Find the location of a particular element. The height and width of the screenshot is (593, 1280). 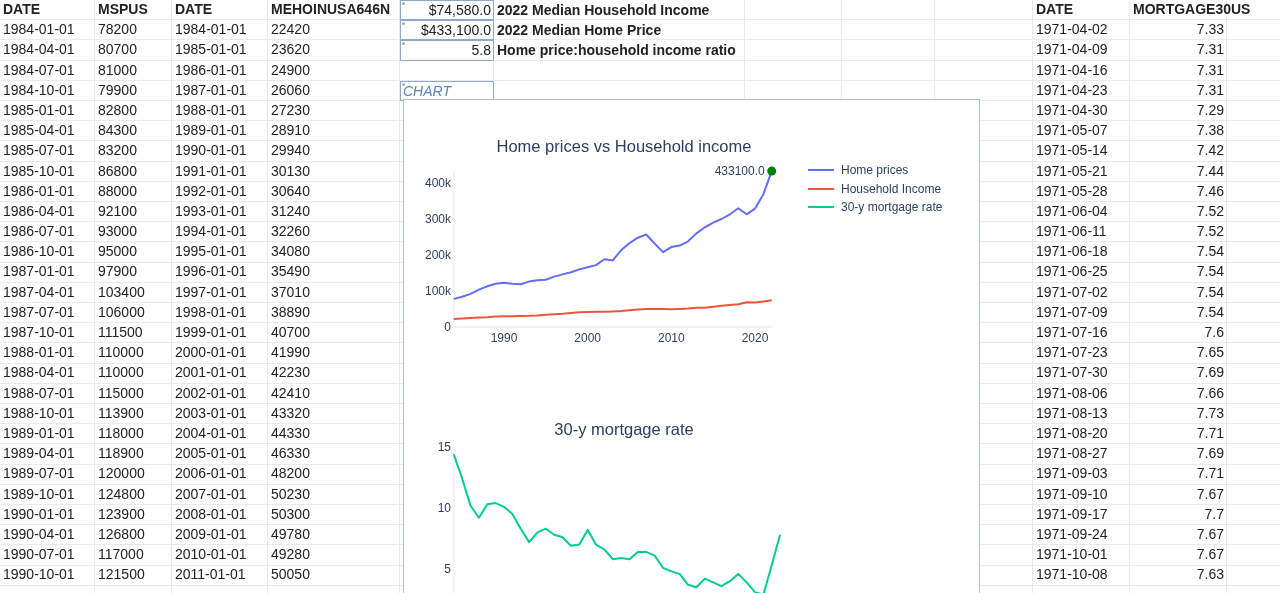

table-cell-text: 1971-10-01 is located at coordinates (1072, 555).